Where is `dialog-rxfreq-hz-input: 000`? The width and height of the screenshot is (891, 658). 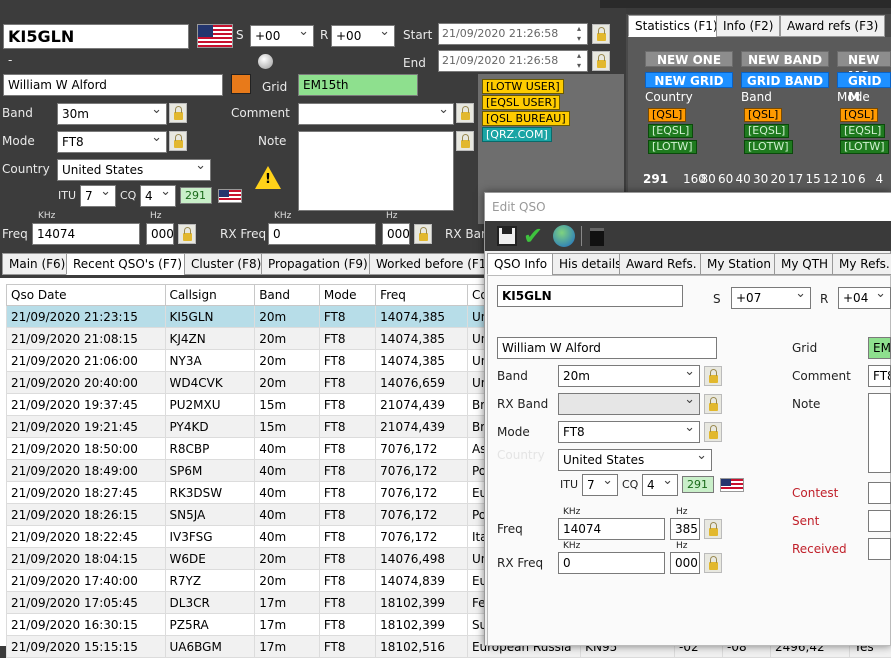 dialog-rxfreq-hz-input: 000 is located at coordinates (685, 563).